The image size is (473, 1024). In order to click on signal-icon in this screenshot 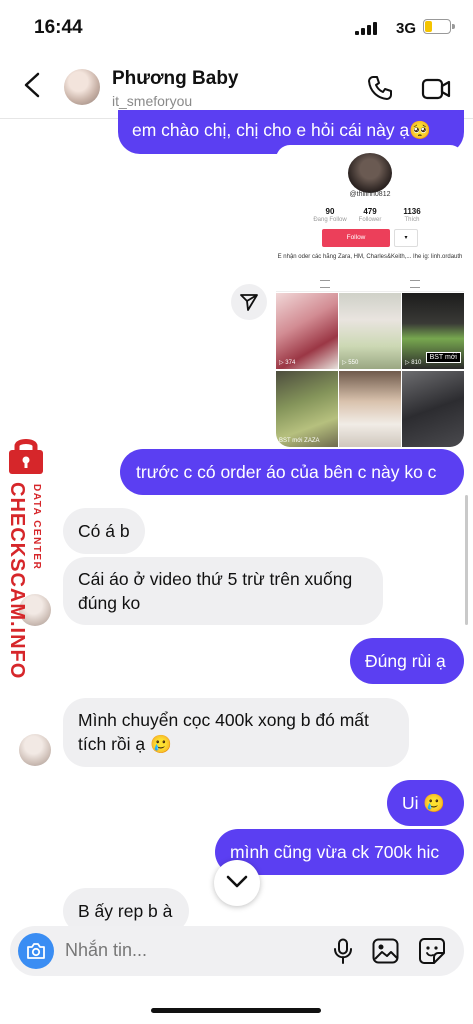, I will do `click(366, 28)`.